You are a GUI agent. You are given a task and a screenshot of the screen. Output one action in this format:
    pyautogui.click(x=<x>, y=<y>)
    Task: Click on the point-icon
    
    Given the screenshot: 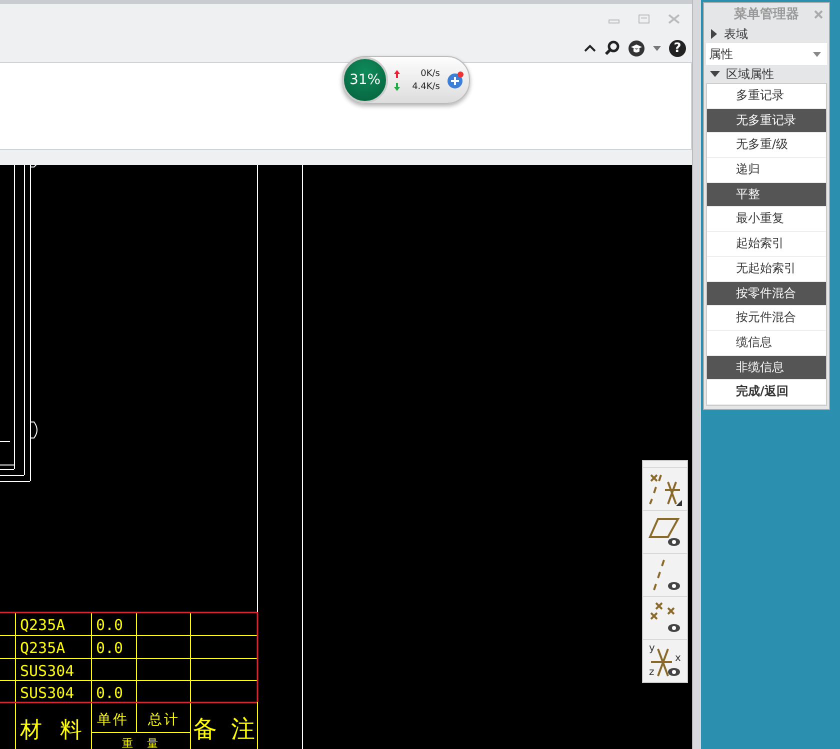 What is the action you would take?
    pyautogui.click(x=665, y=618)
    